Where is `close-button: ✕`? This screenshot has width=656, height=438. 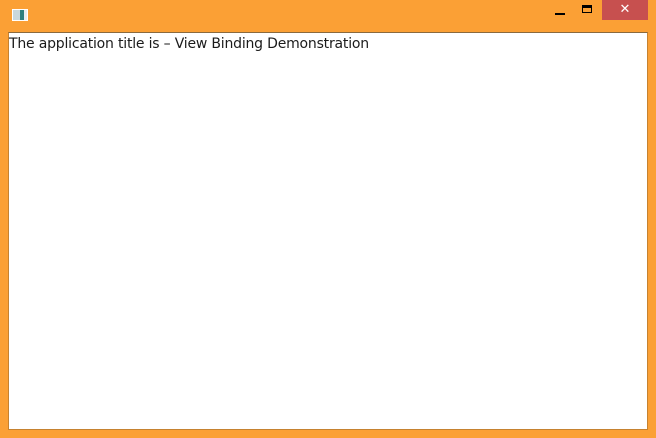 close-button: ✕ is located at coordinates (625, 10).